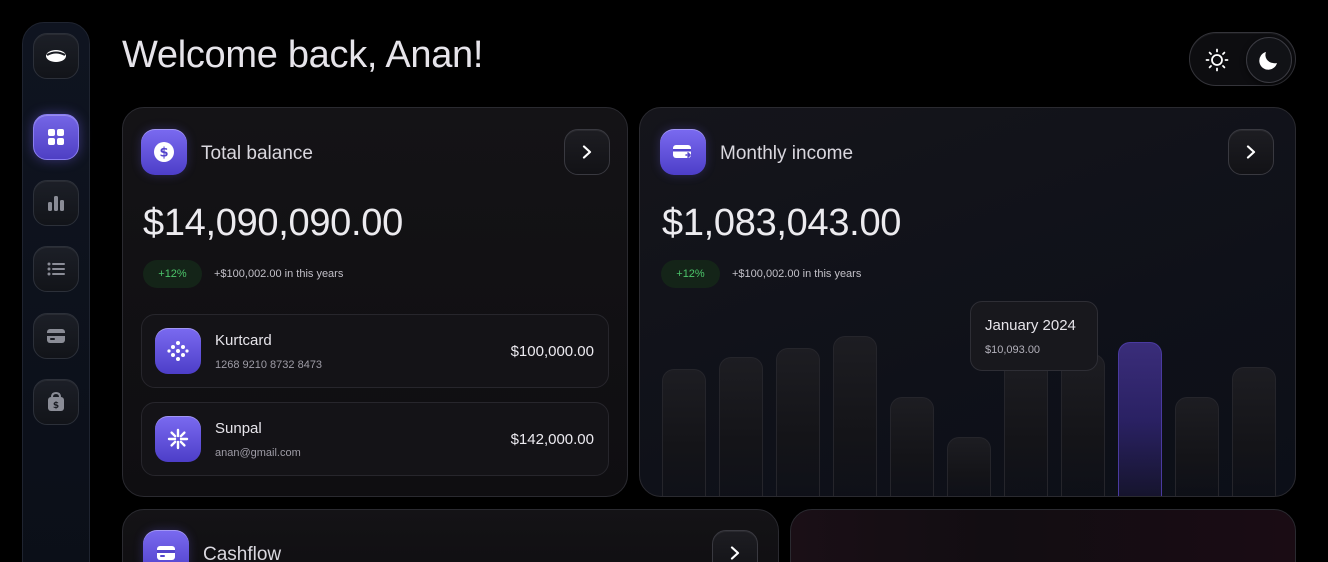  I want to click on card-transfer-icon, so click(682, 151).